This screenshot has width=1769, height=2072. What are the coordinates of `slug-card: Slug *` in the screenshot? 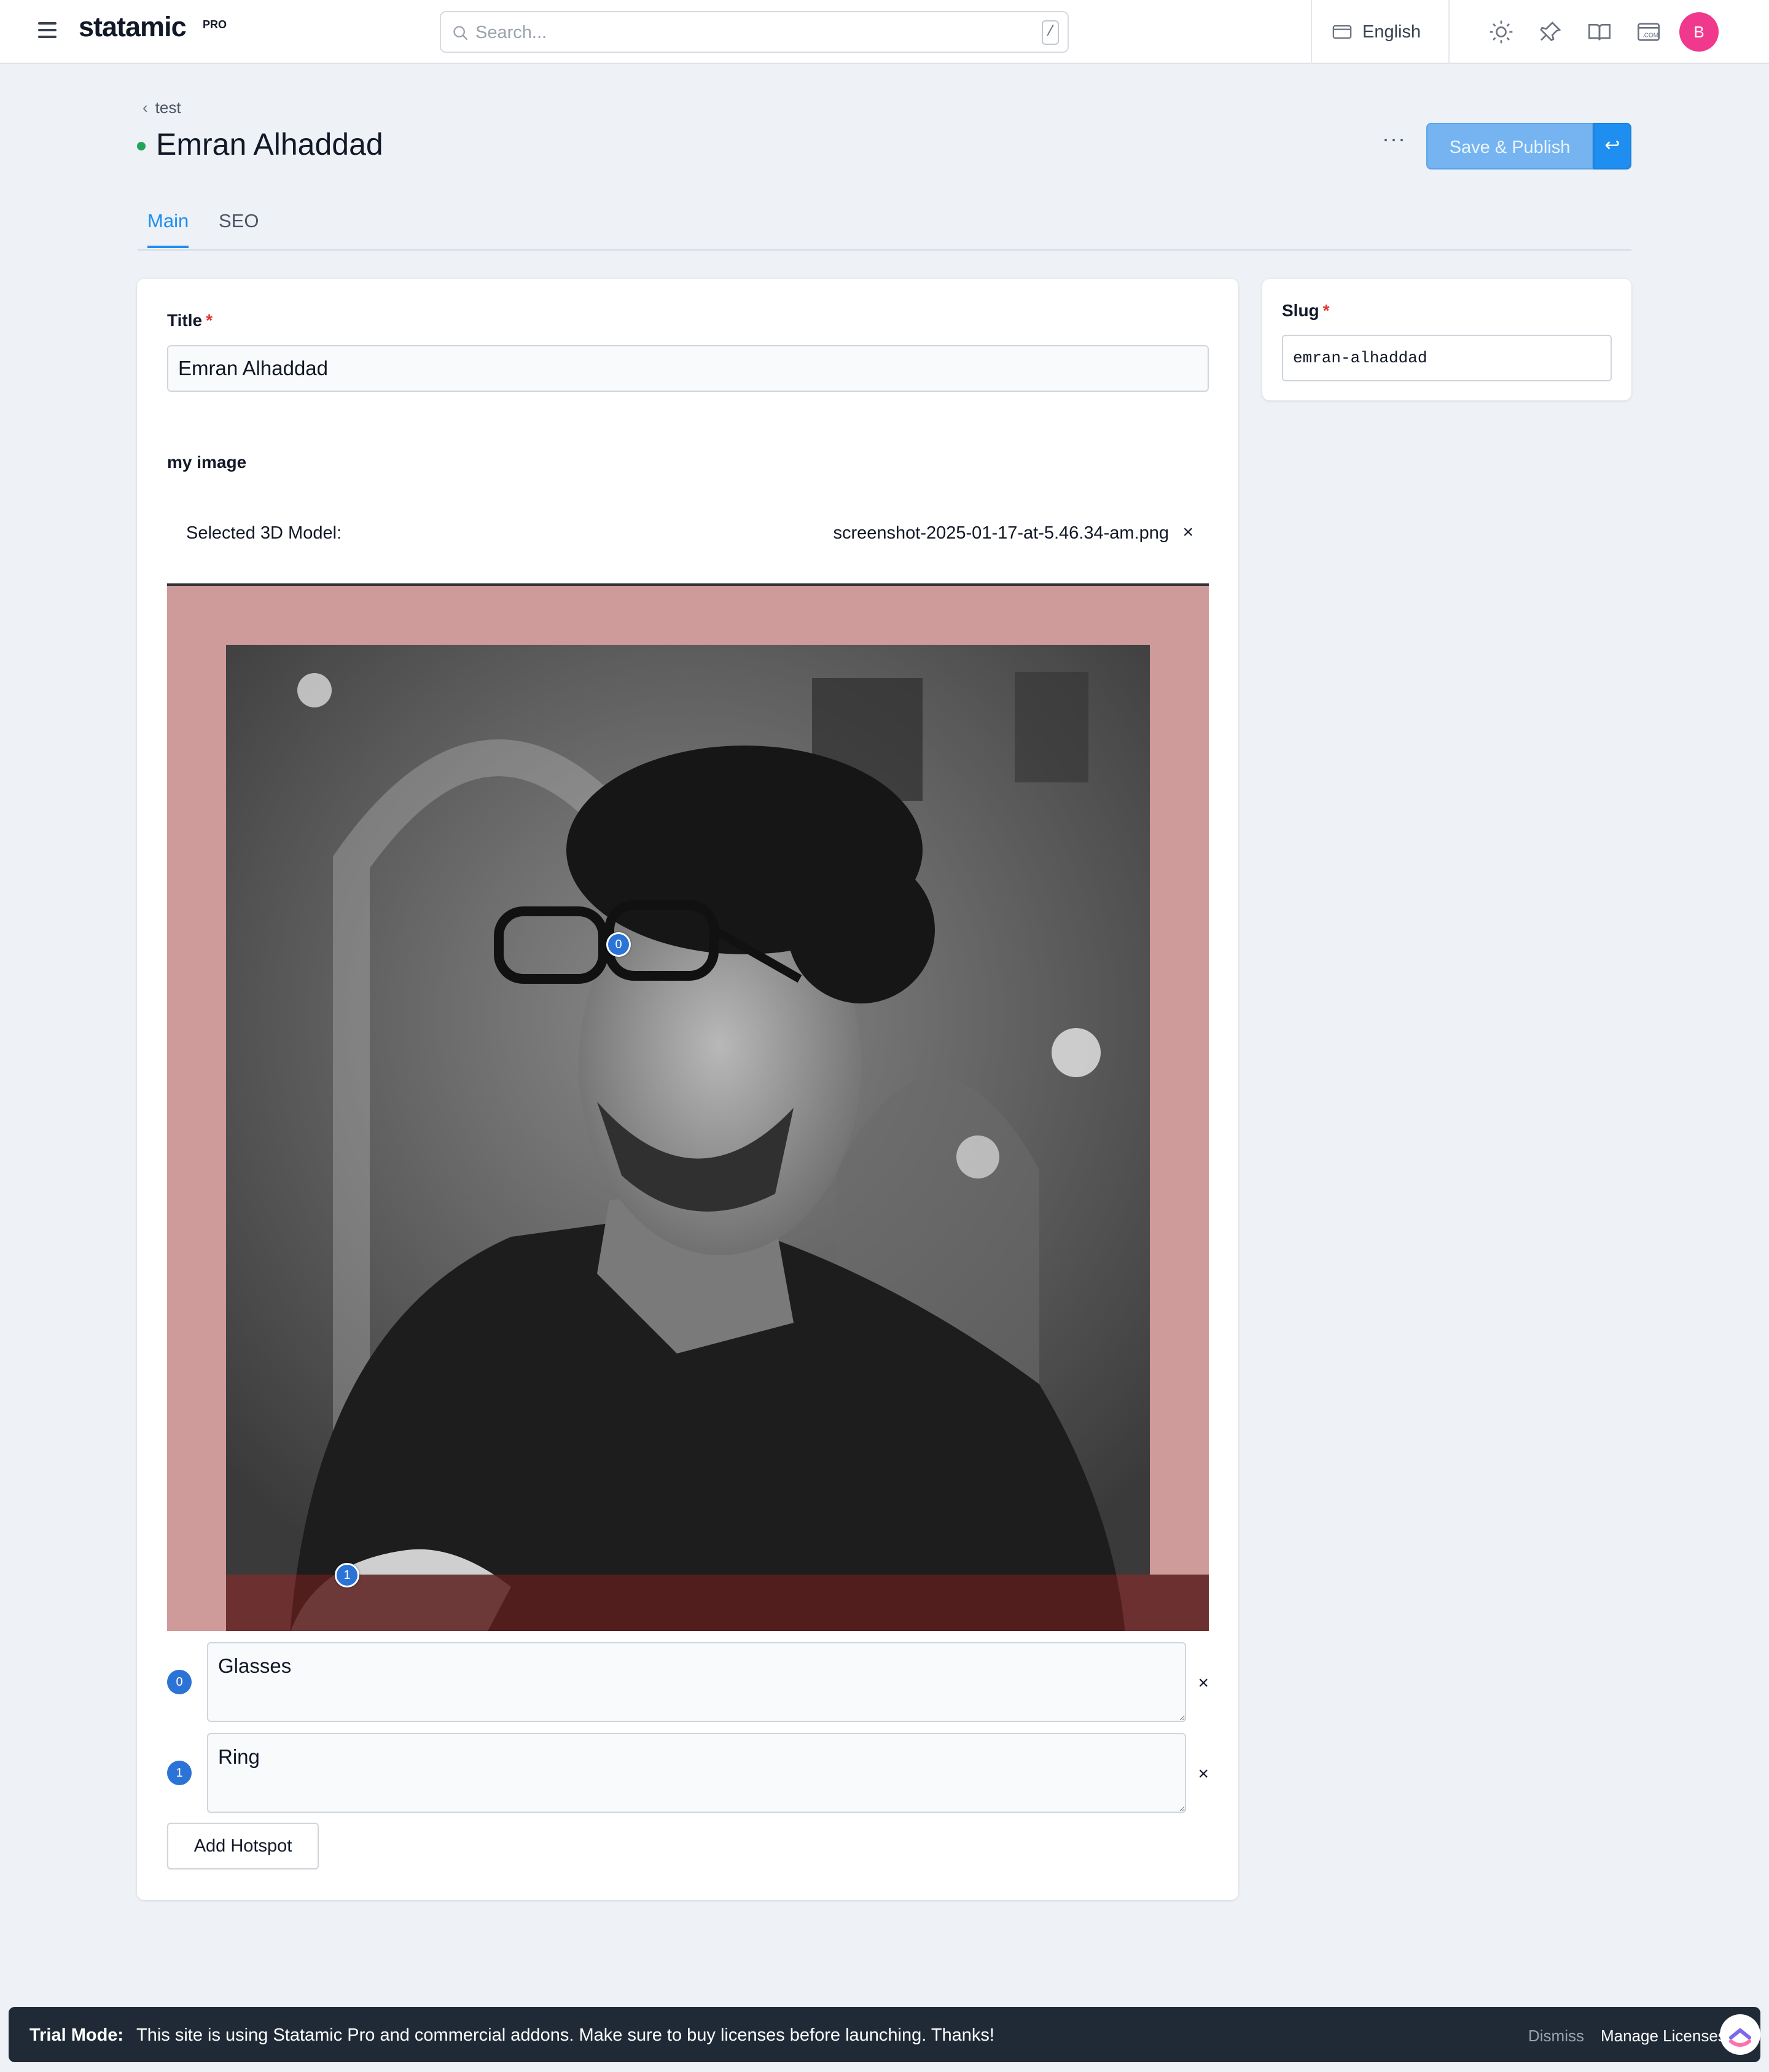 It's located at (1446, 340).